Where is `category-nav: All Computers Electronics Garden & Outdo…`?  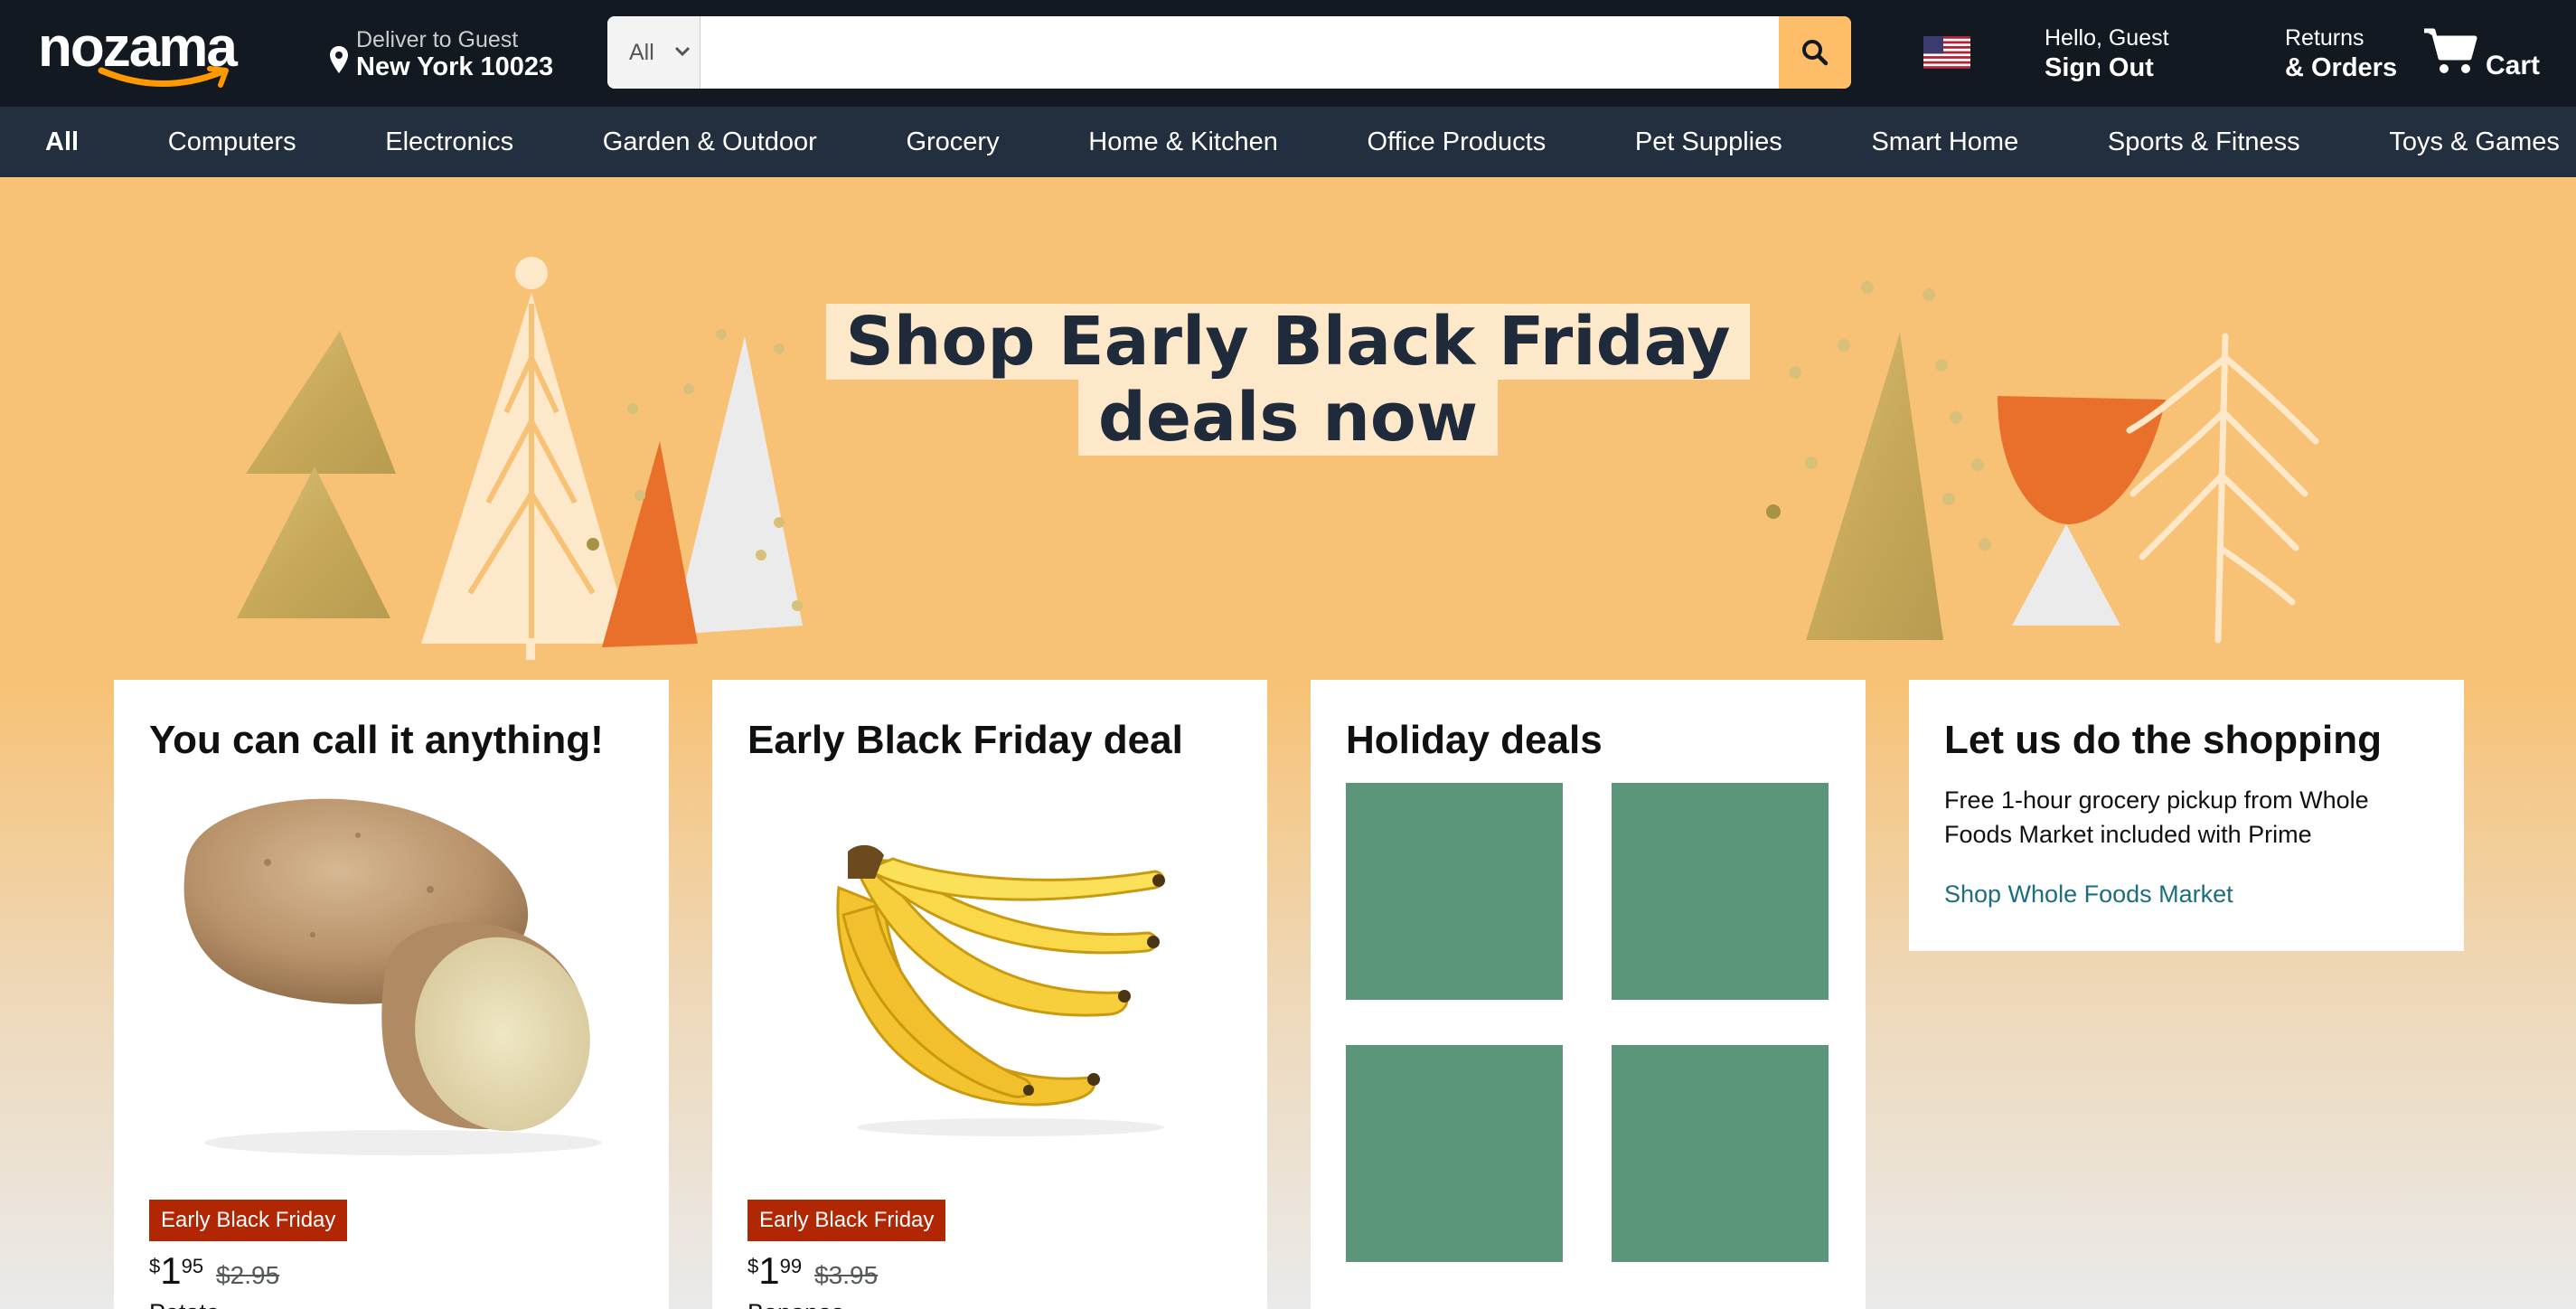
category-nav: All Computers Electronics Garden & Outdo… is located at coordinates (1288, 142).